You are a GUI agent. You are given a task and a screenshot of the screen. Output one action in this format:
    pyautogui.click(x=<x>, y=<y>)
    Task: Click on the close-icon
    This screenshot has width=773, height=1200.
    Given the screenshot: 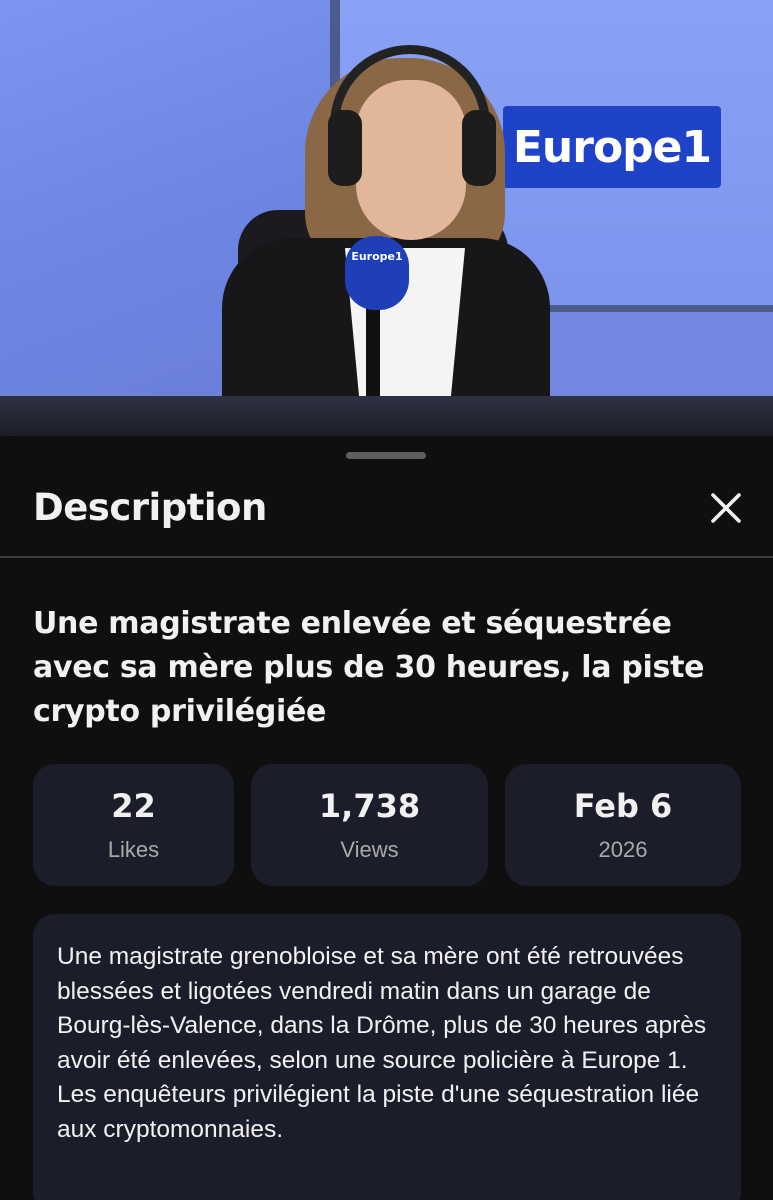 What is the action you would take?
    pyautogui.click(x=726, y=508)
    